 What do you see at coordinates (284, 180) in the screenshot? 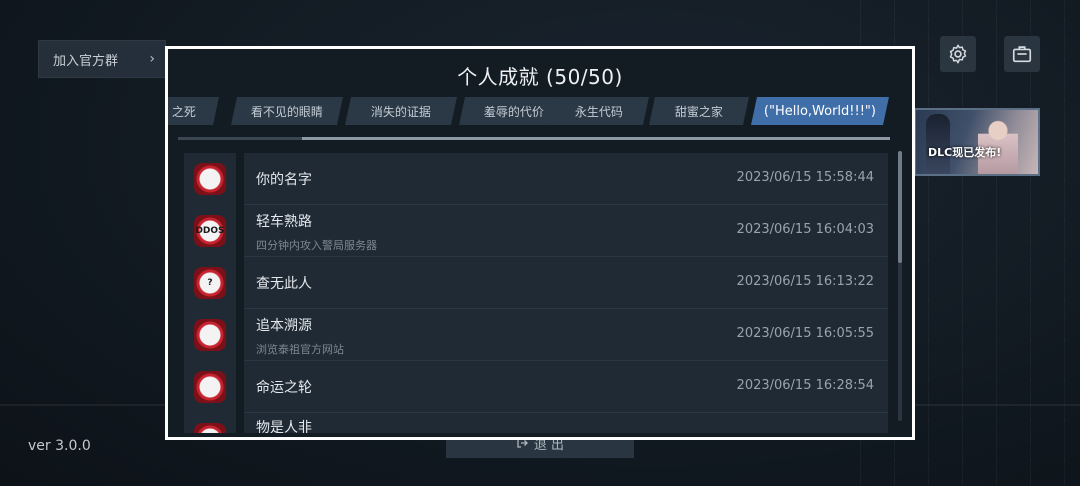
I see `achievement-name: 你的名字` at bounding box center [284, 180].